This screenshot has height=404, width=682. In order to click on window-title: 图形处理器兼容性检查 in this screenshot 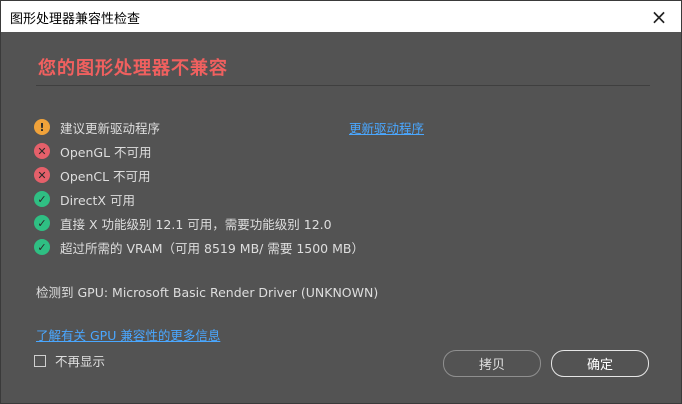, I will do `click(75, 19)`.